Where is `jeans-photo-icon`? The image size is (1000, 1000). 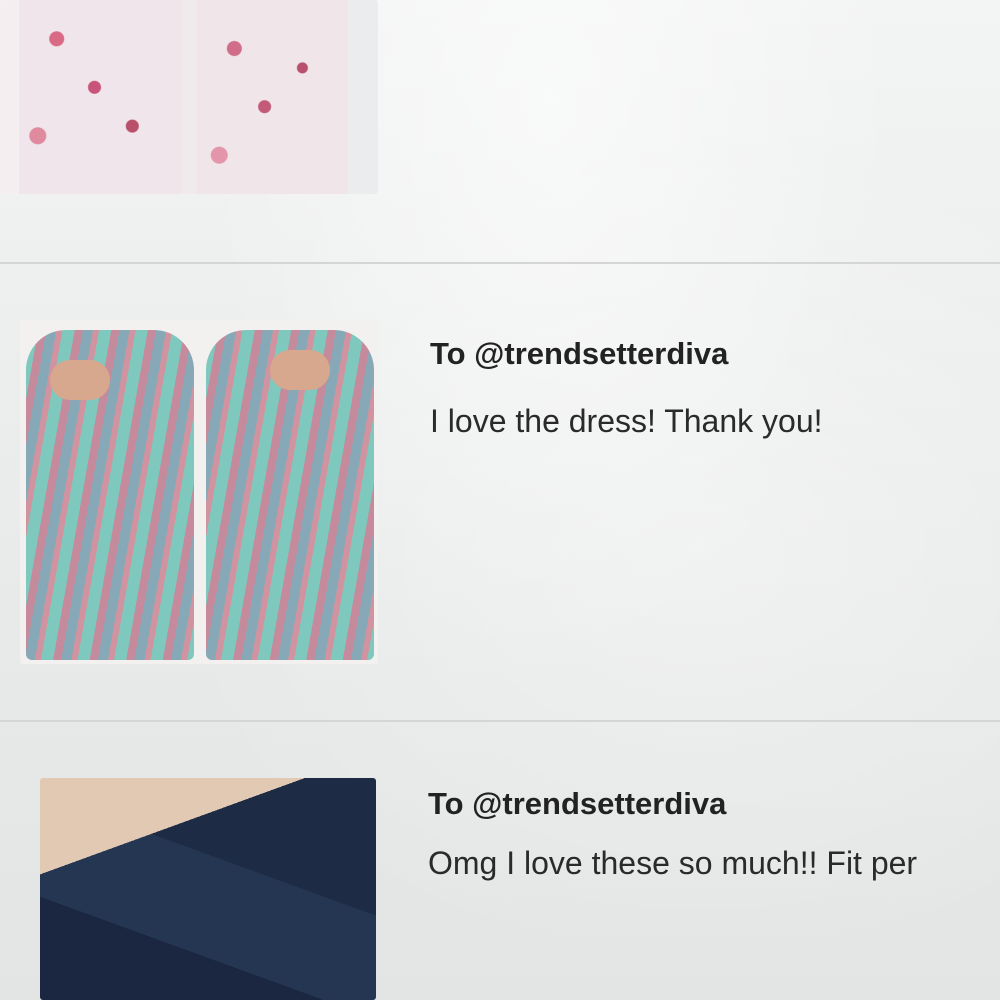 jeans-photo-icon is located at coordinates (208, 889).